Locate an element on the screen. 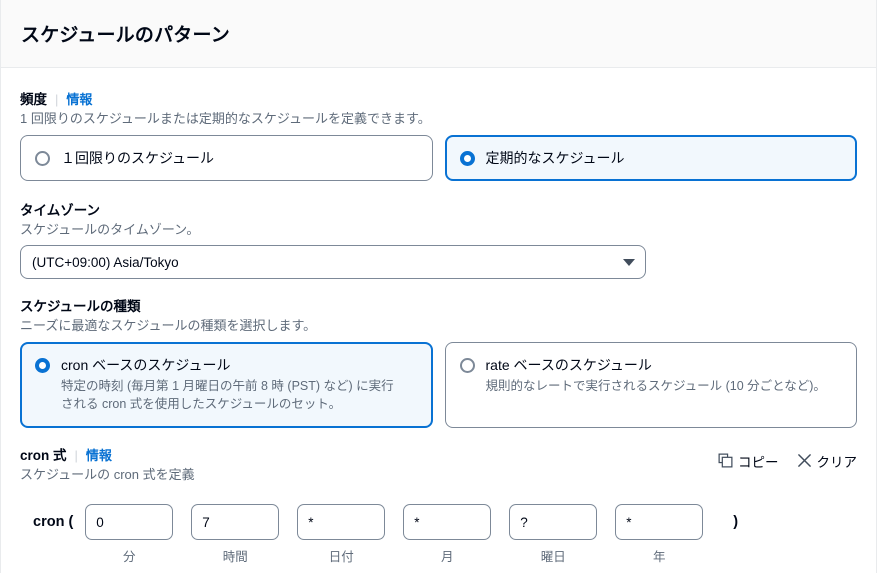 The width and height of the screenshot is (877, 573). cron-input-month is located at coordinates (447, 522).